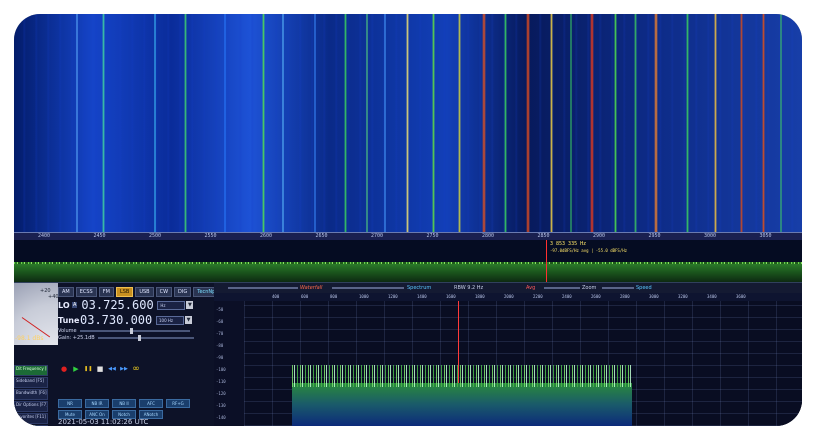 This screenshot has height=440, width=816. What do you see at coordinates (106, 292) in the screenshot?
I see `mode-button-fm: FM` at bounding box center [106, 292].